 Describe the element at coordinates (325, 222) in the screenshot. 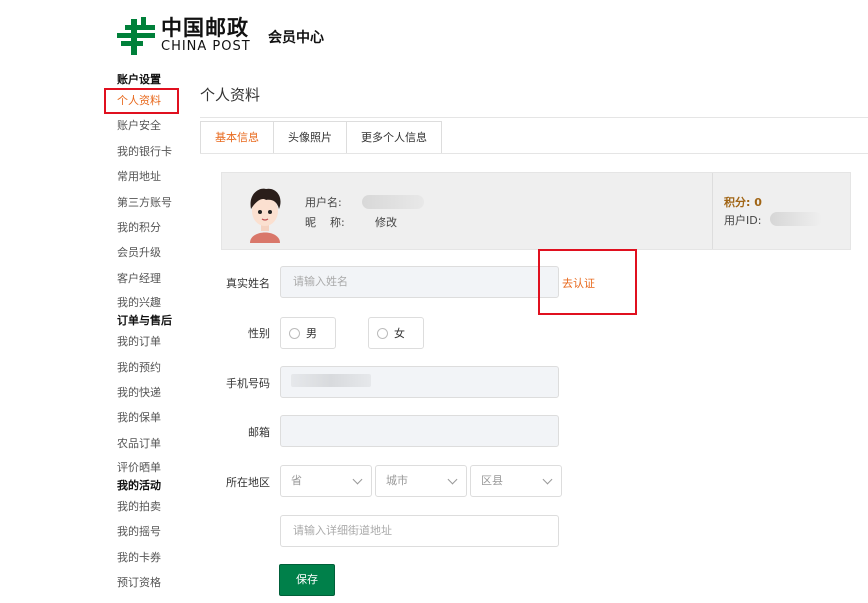

I see `nickname-label: 昵 称:` at that location.